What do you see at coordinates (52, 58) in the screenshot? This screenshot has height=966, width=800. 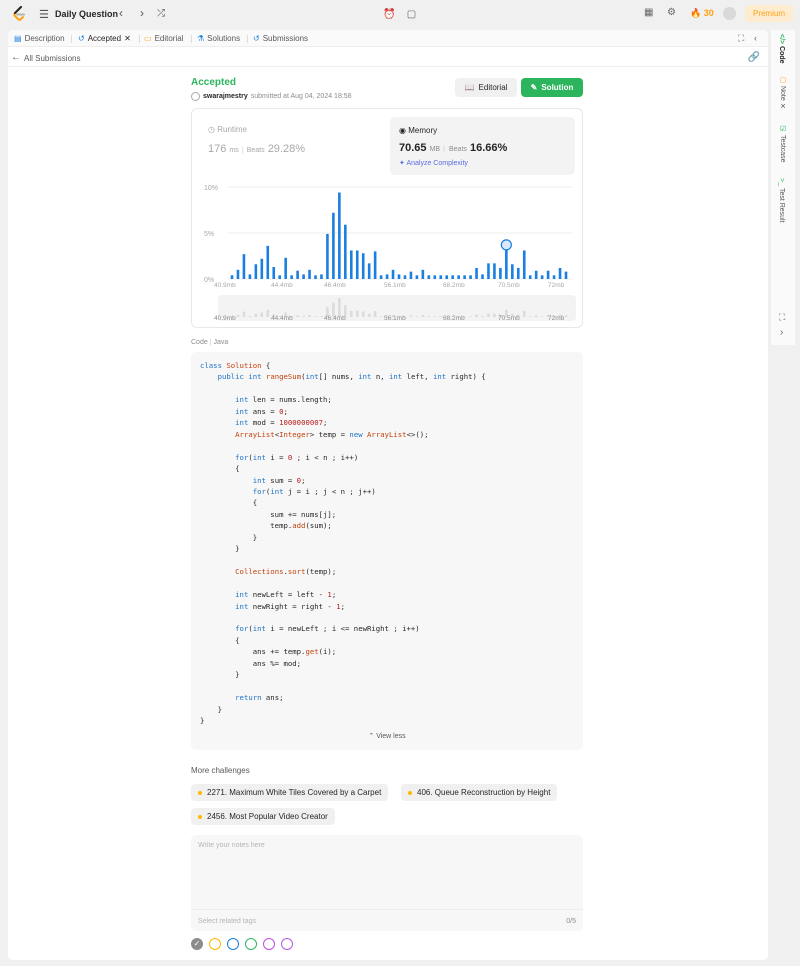 I see `all-submissions-link: All Submissions` at bounding box center [52, 58].